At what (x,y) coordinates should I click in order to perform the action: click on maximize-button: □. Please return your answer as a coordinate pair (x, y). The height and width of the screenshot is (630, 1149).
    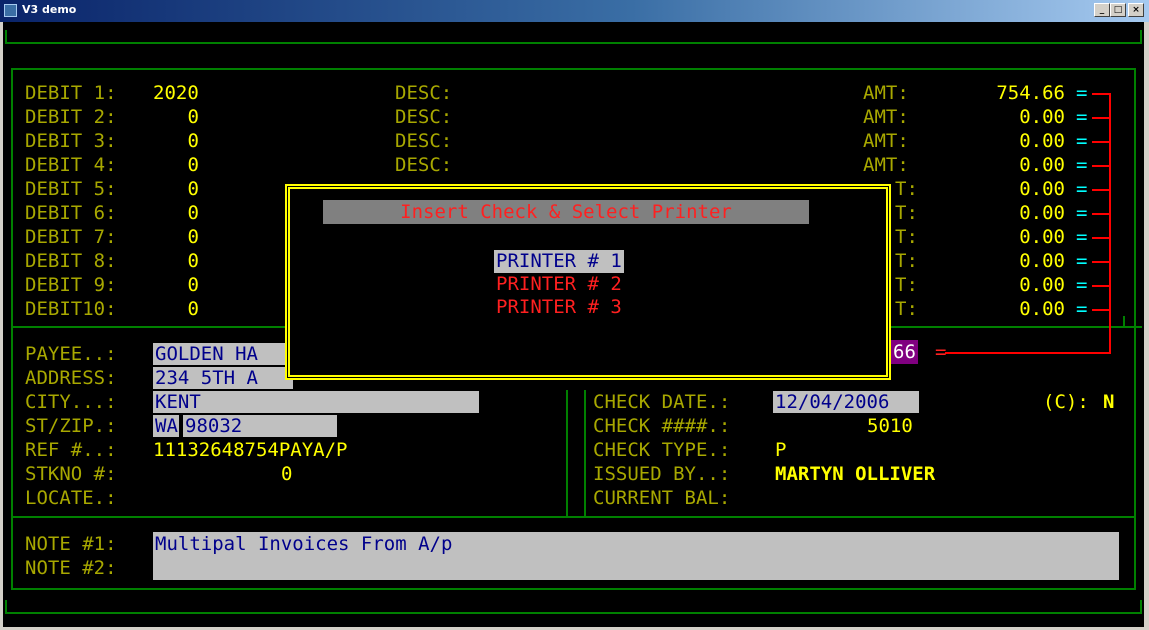
    Looking at the image, I should click on (1118, 10).